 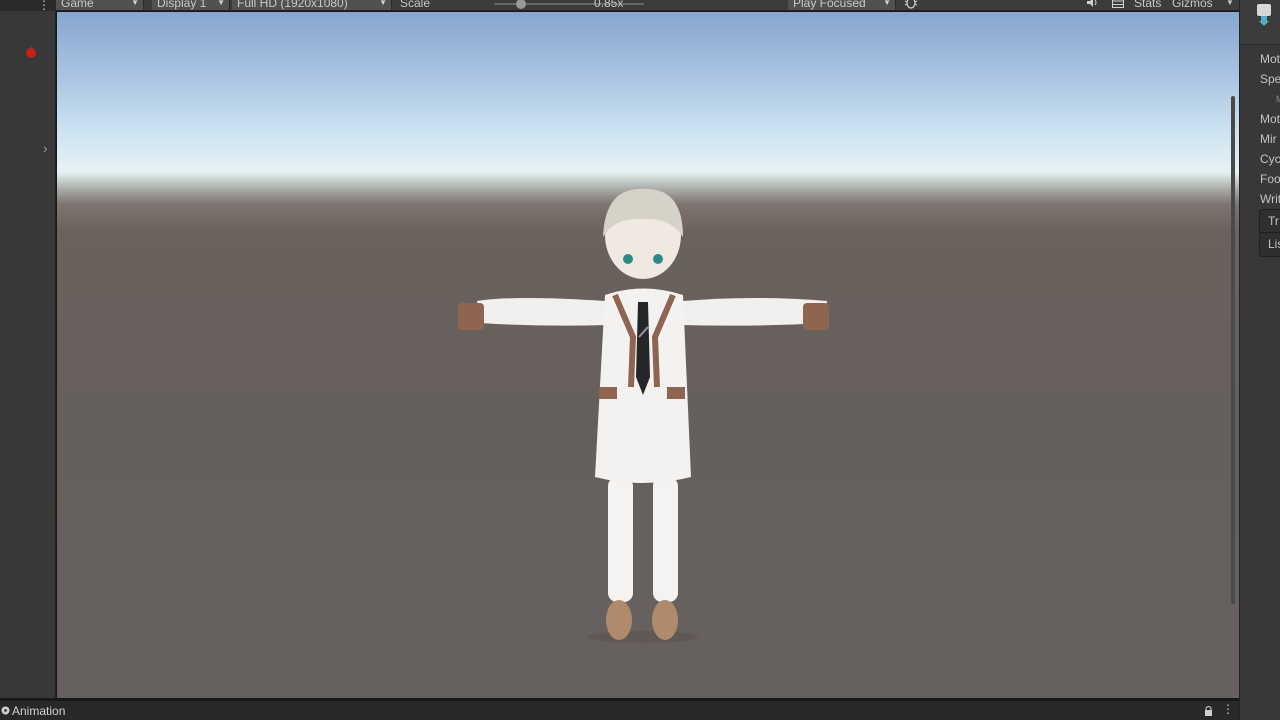 What do you see at coordinates (1270, 159) in the screenshot?
I see `cycle-offset-label: Cyc` at bounding box center [1270, 159].